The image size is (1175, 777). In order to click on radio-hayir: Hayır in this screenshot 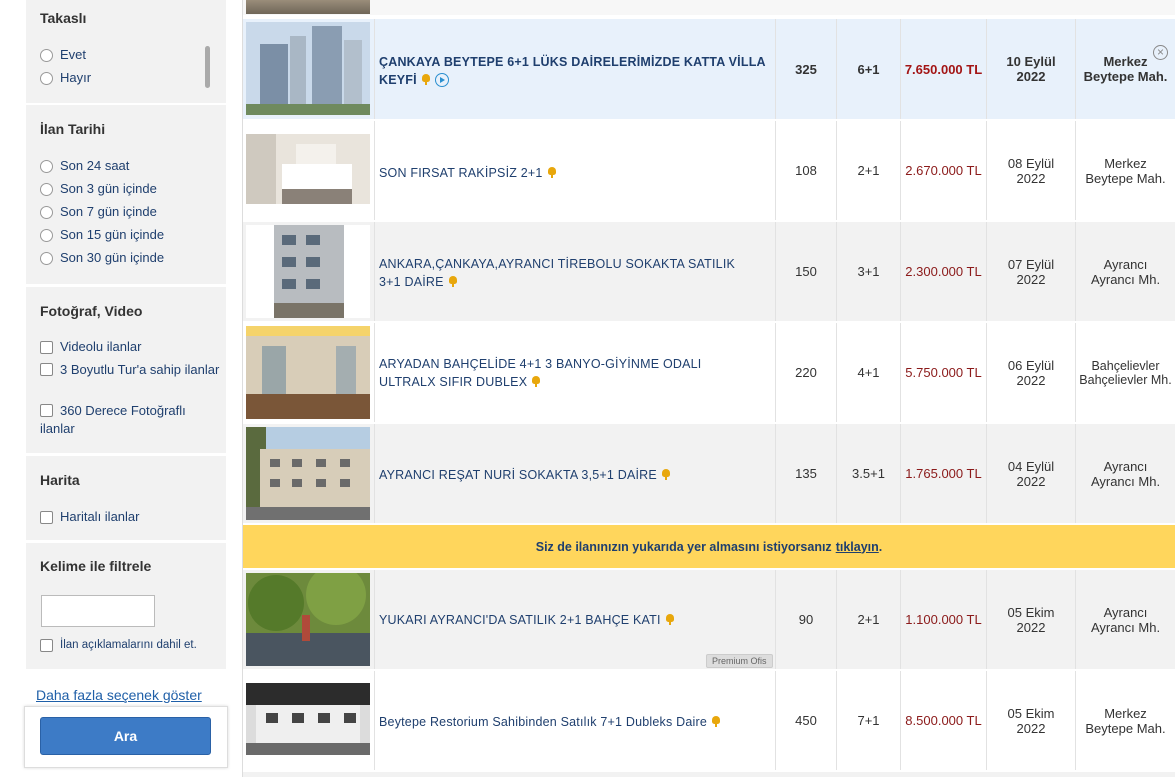, I will do `click(65, 78)`.